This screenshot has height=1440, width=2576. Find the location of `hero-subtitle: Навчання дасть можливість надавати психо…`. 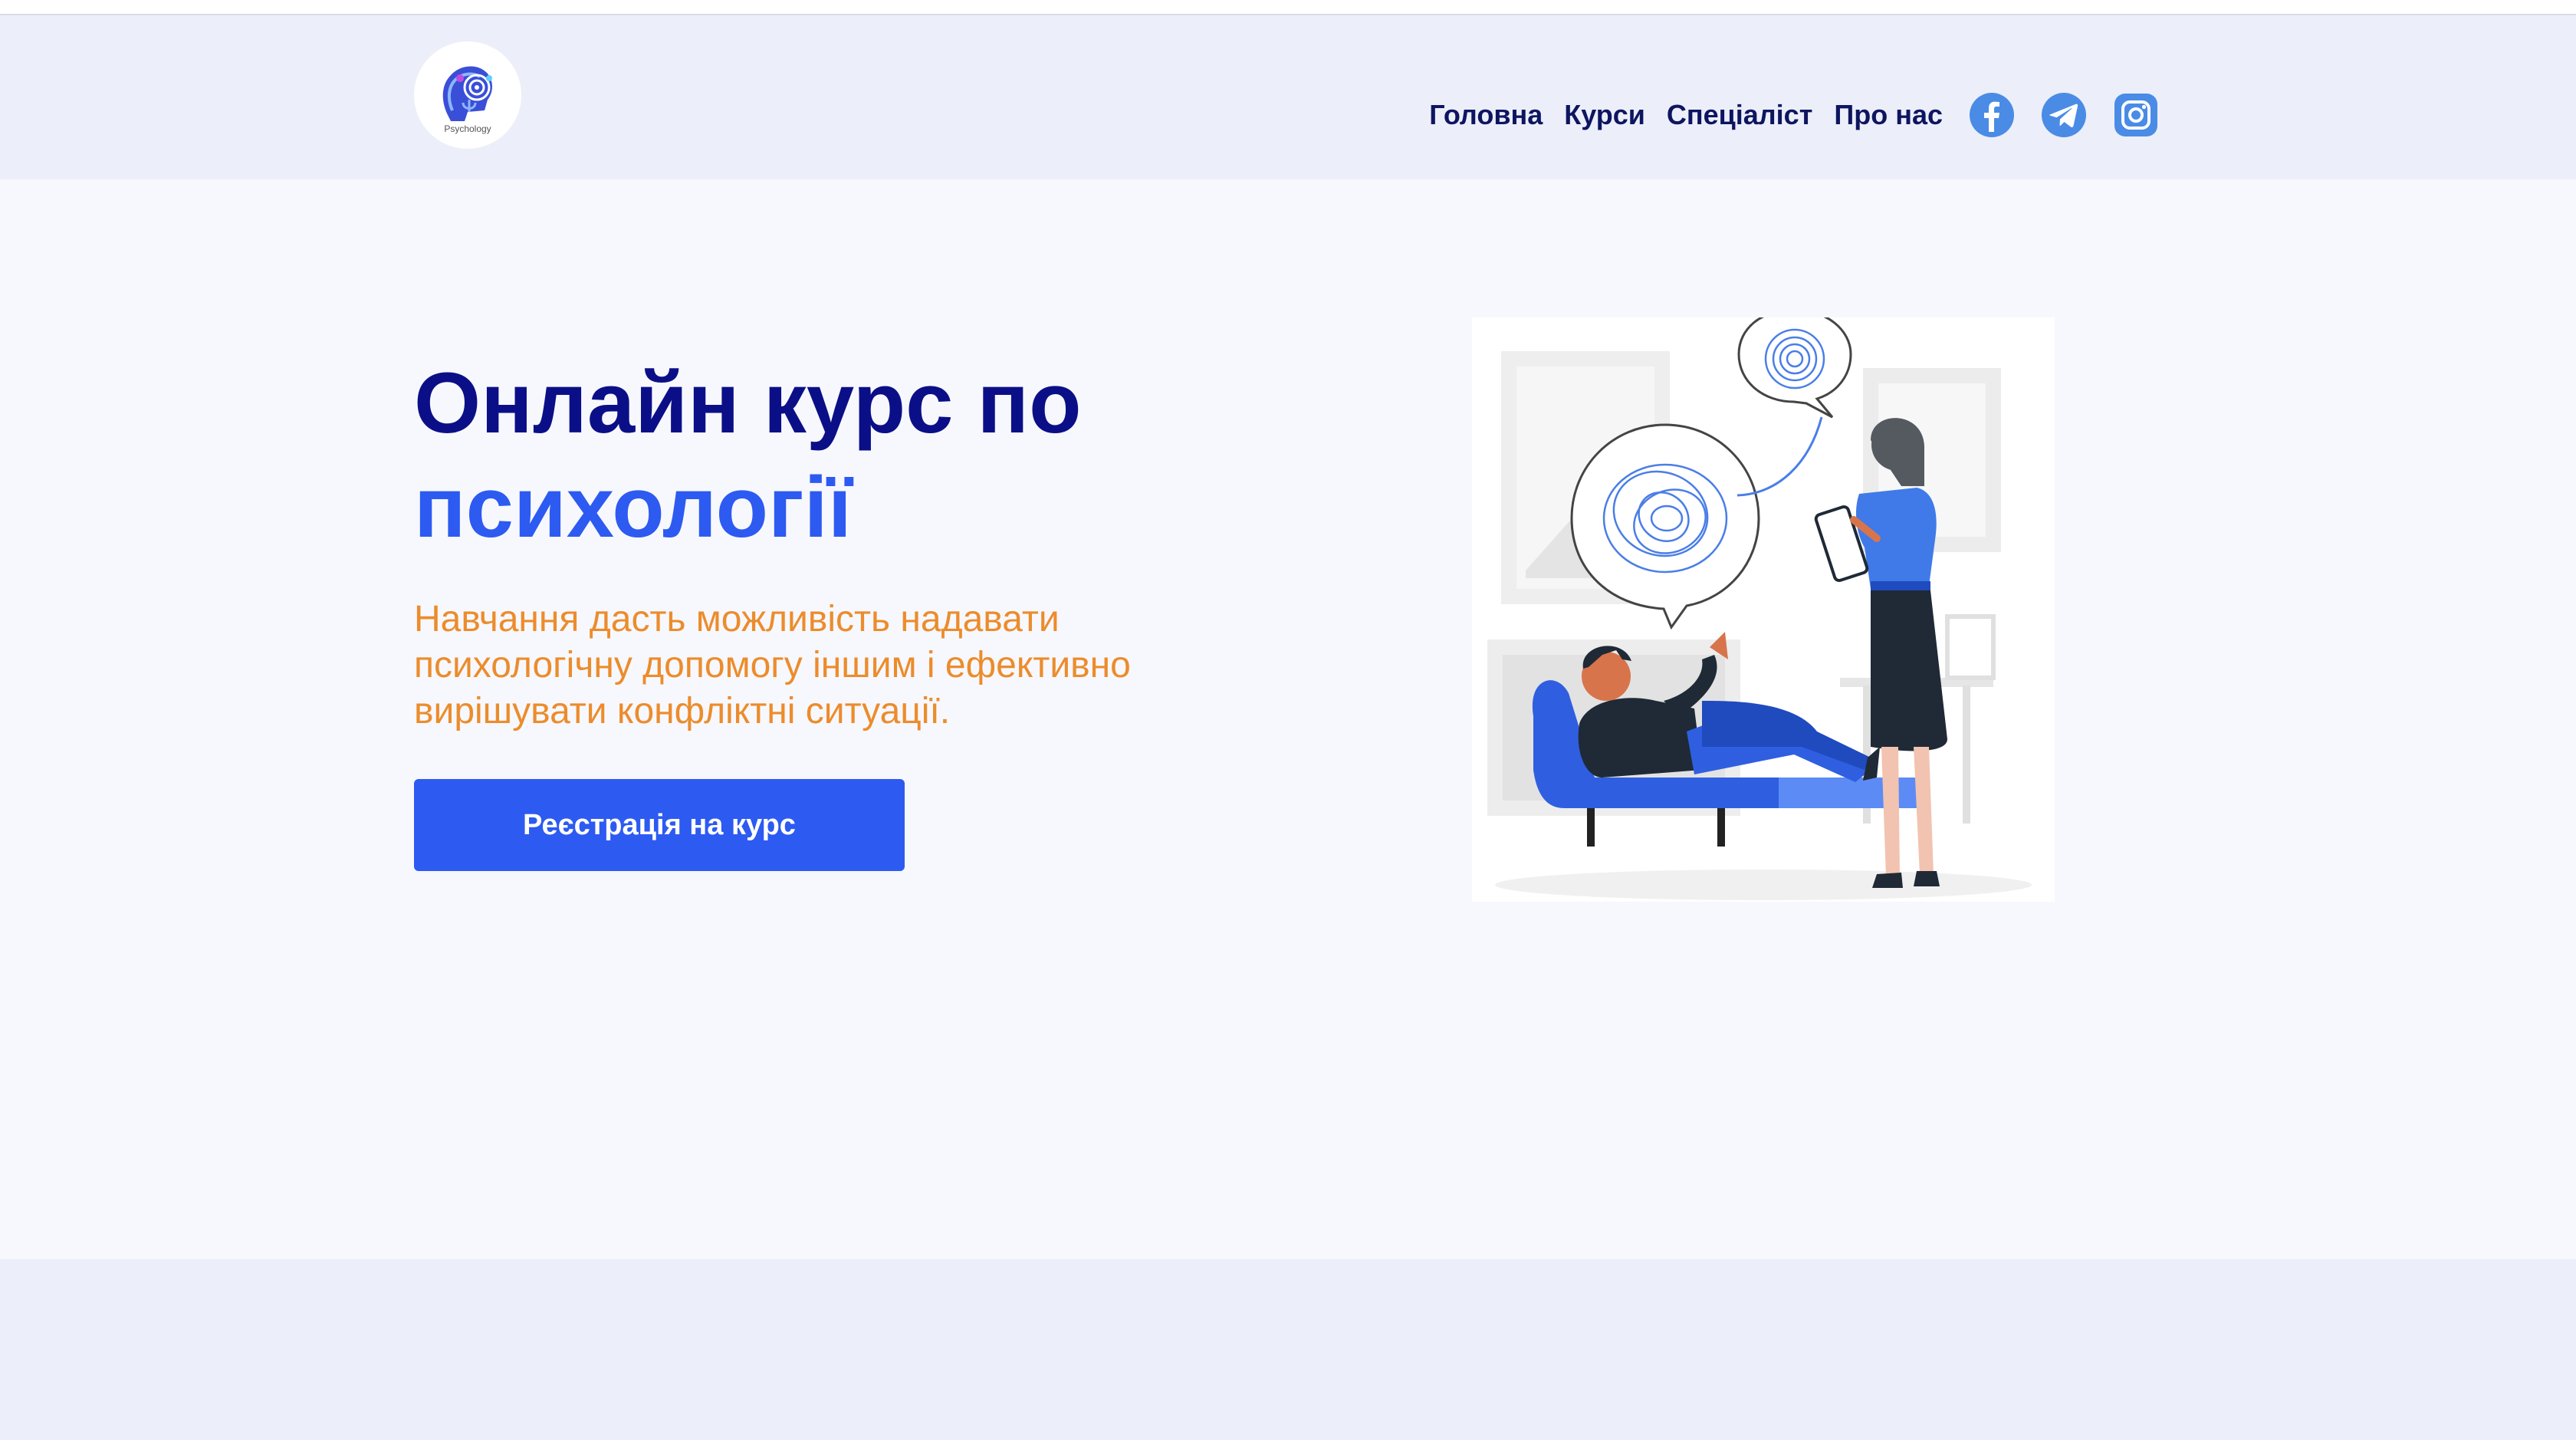

hero-subtitle: Навчання дасть можливість надавати психо… is located at coordinates (772, 665).